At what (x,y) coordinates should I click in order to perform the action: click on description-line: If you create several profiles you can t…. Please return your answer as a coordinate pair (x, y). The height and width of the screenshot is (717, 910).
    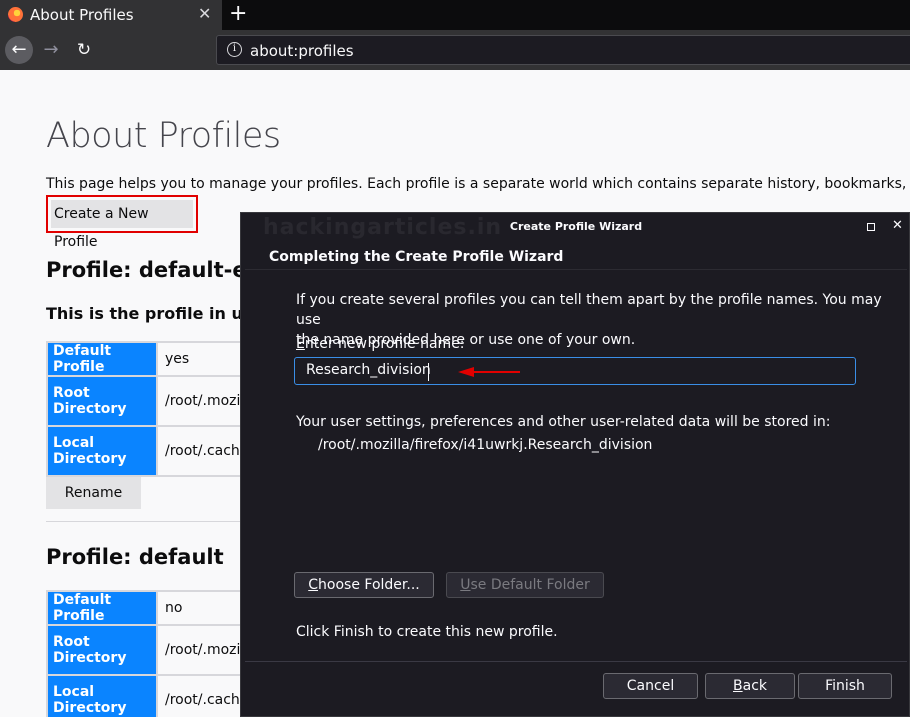
    Looking at the image, I should click on (589, 310).